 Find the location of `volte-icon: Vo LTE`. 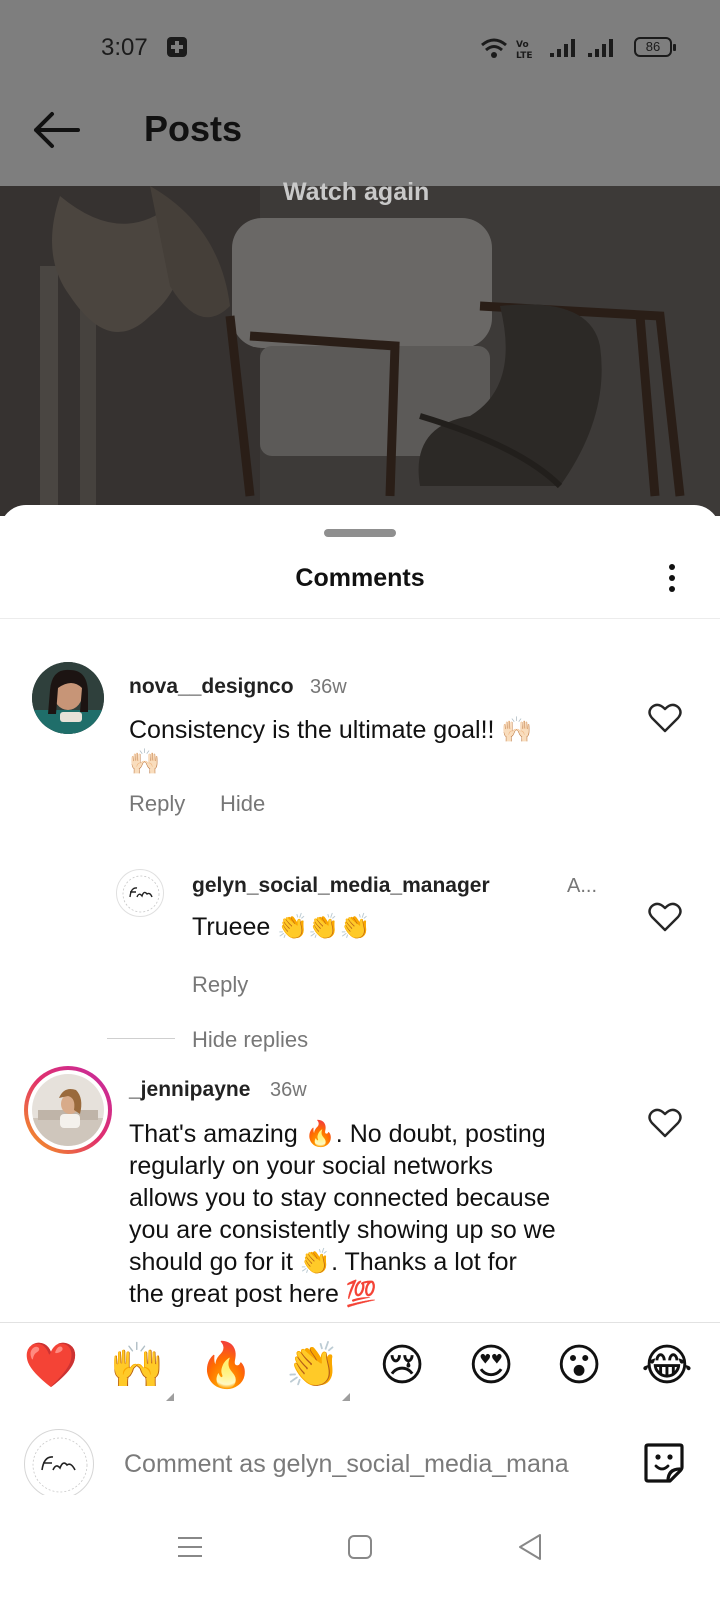

volte-icon: Vo LTE is located at coordinates (524, 50).